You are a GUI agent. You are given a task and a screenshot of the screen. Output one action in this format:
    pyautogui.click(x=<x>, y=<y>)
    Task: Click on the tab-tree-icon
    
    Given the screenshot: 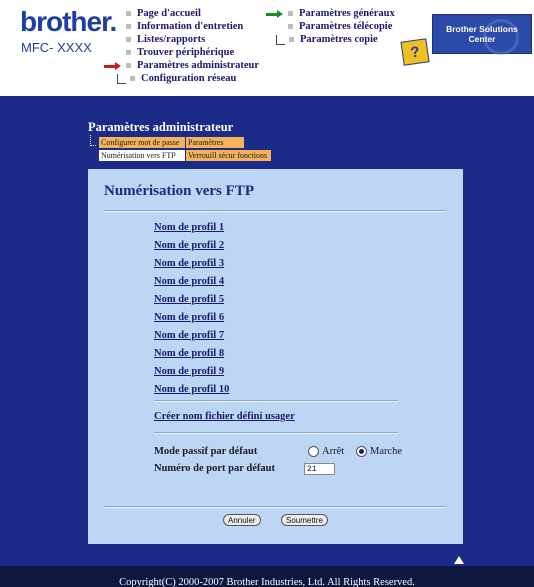 What is the action you would take?
    pyautogui.click(x=93, y=140)
    